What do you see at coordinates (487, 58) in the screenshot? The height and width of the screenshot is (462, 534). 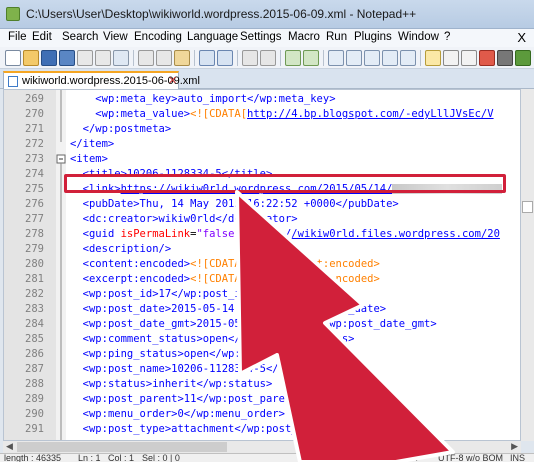 I see `record-macro-icon` at bounding box center [487, 58].